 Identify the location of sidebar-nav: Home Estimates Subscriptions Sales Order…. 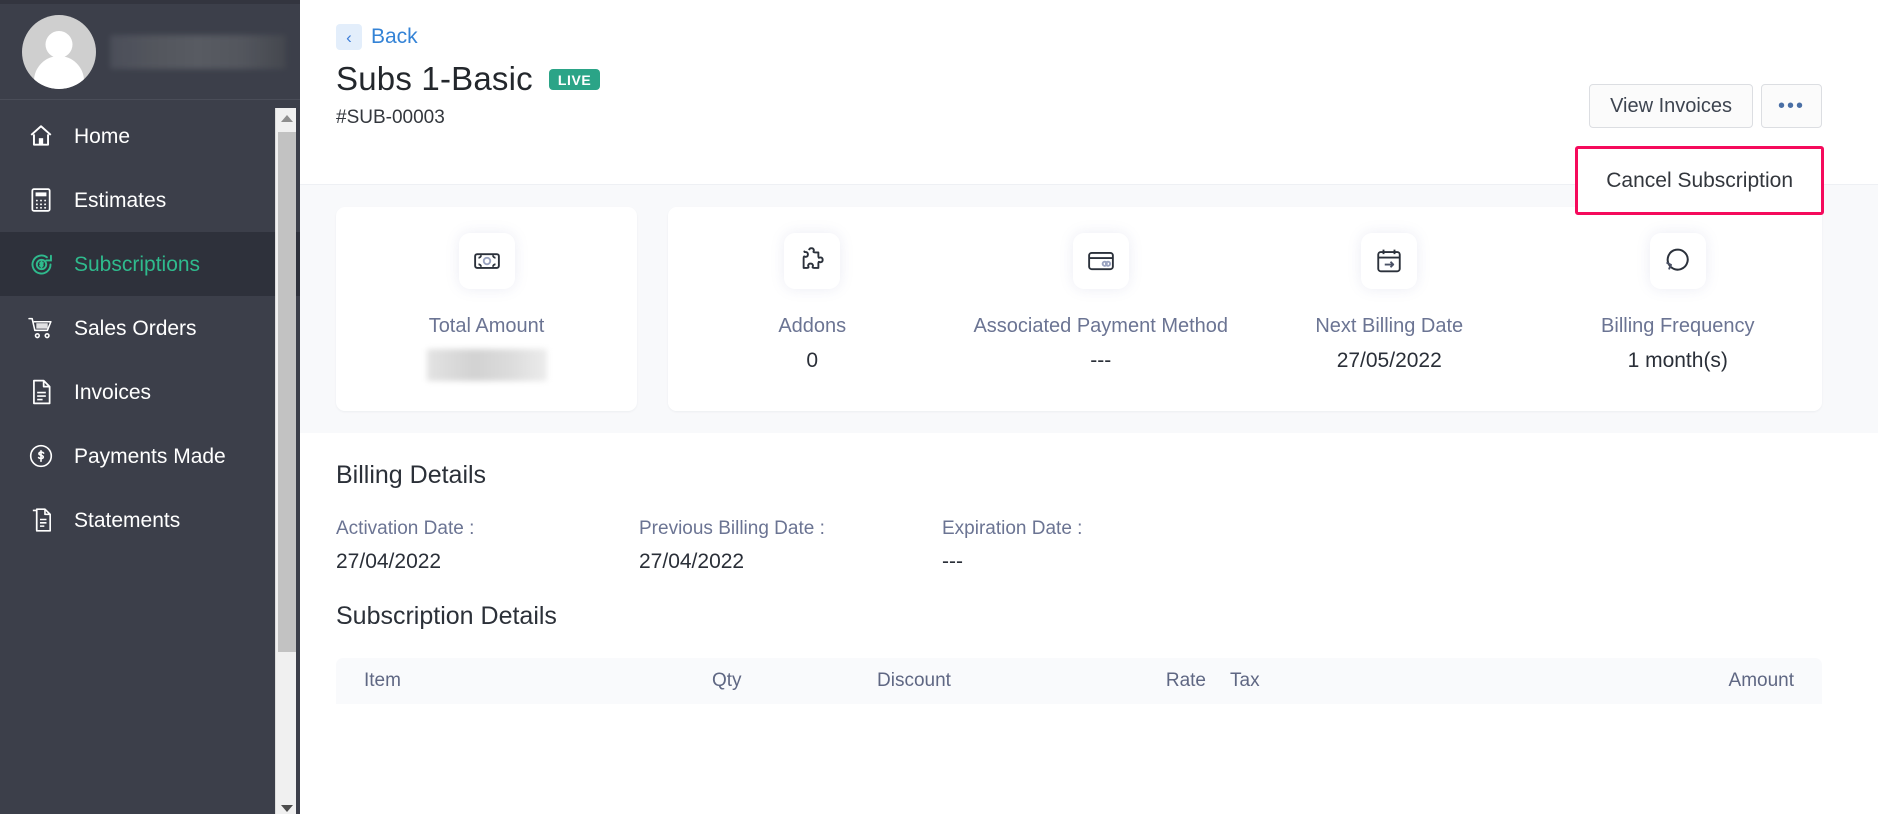
(150, 326).